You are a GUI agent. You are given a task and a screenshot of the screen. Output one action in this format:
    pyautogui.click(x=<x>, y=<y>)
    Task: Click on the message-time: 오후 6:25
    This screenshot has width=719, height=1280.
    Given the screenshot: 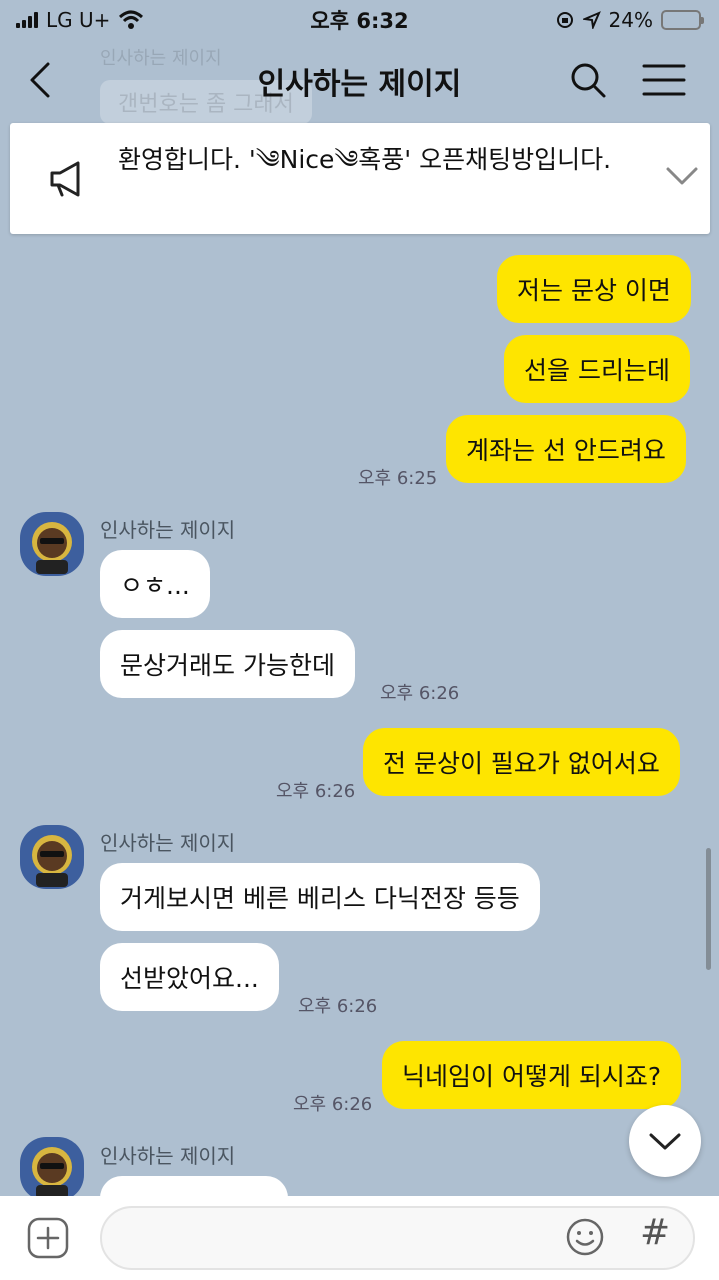 What is the action you would take?
    pyautogui.click(x=398, y=478)
    